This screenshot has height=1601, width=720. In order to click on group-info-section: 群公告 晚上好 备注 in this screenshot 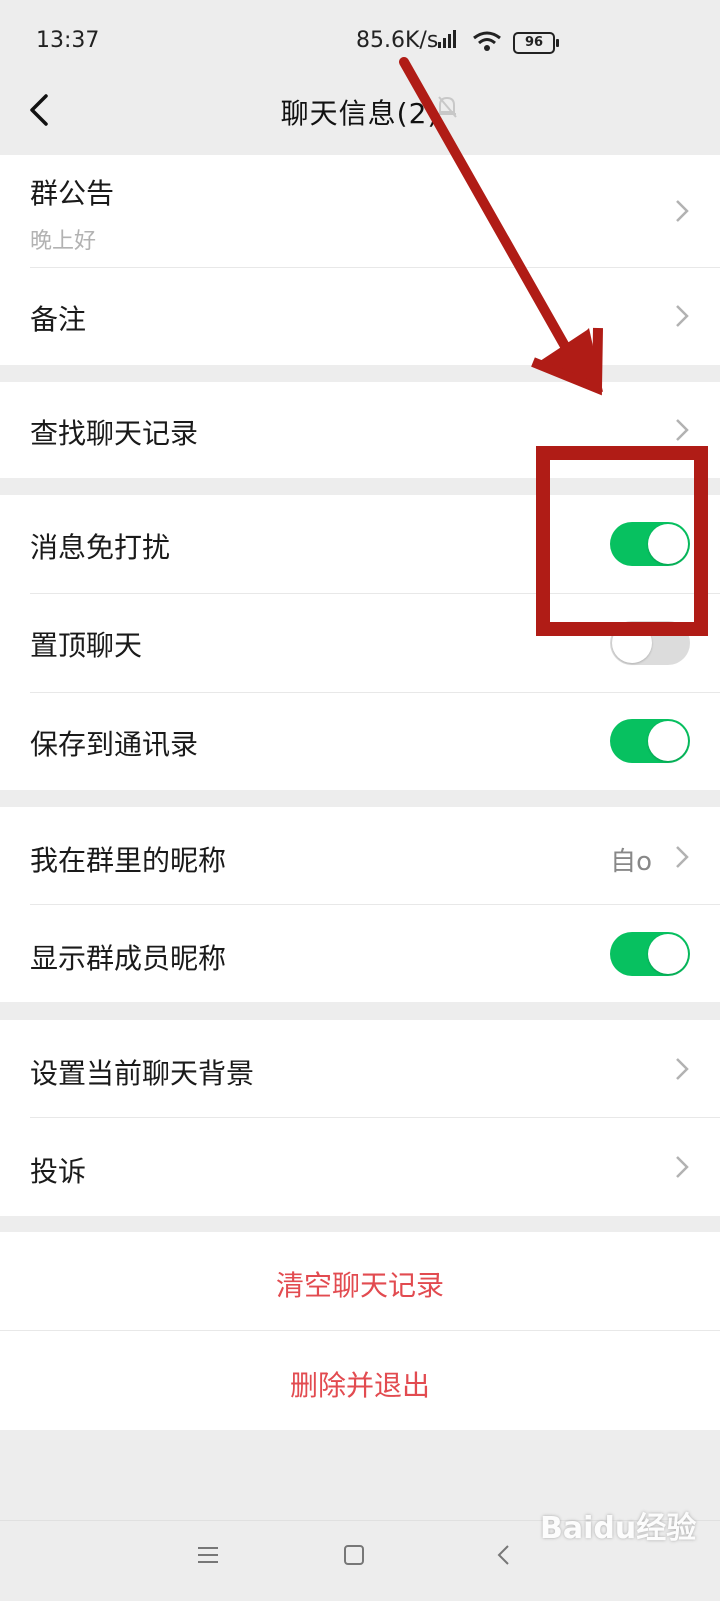, I will do `click(360, 260)`.